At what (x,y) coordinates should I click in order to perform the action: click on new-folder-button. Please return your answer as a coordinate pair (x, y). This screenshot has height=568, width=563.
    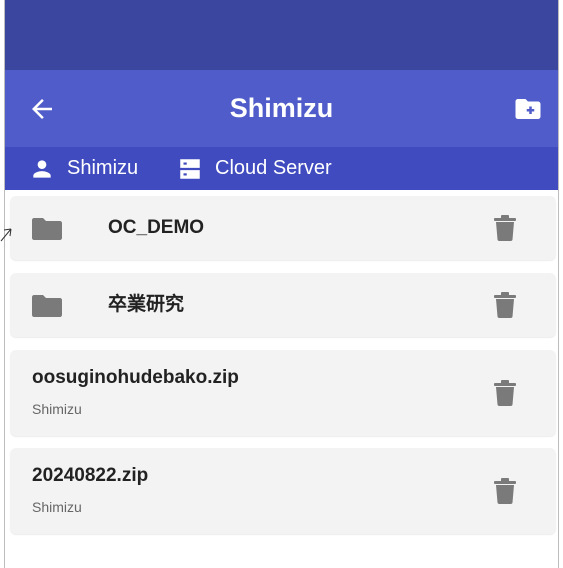
    Looking at the image, I should click on (528, 109).